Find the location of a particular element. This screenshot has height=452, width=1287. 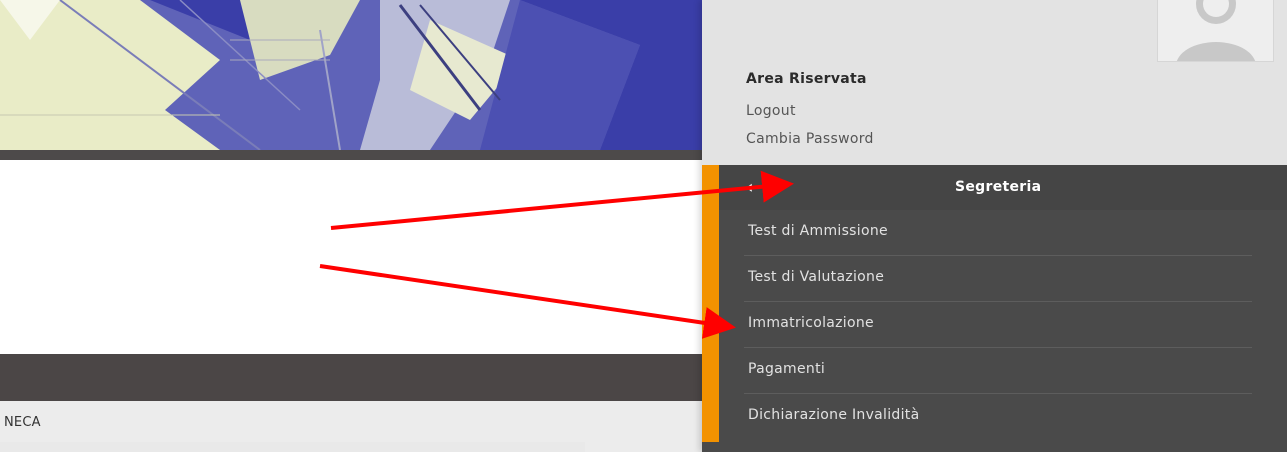

menu-accent-bar is located at coordinates (710, 303).